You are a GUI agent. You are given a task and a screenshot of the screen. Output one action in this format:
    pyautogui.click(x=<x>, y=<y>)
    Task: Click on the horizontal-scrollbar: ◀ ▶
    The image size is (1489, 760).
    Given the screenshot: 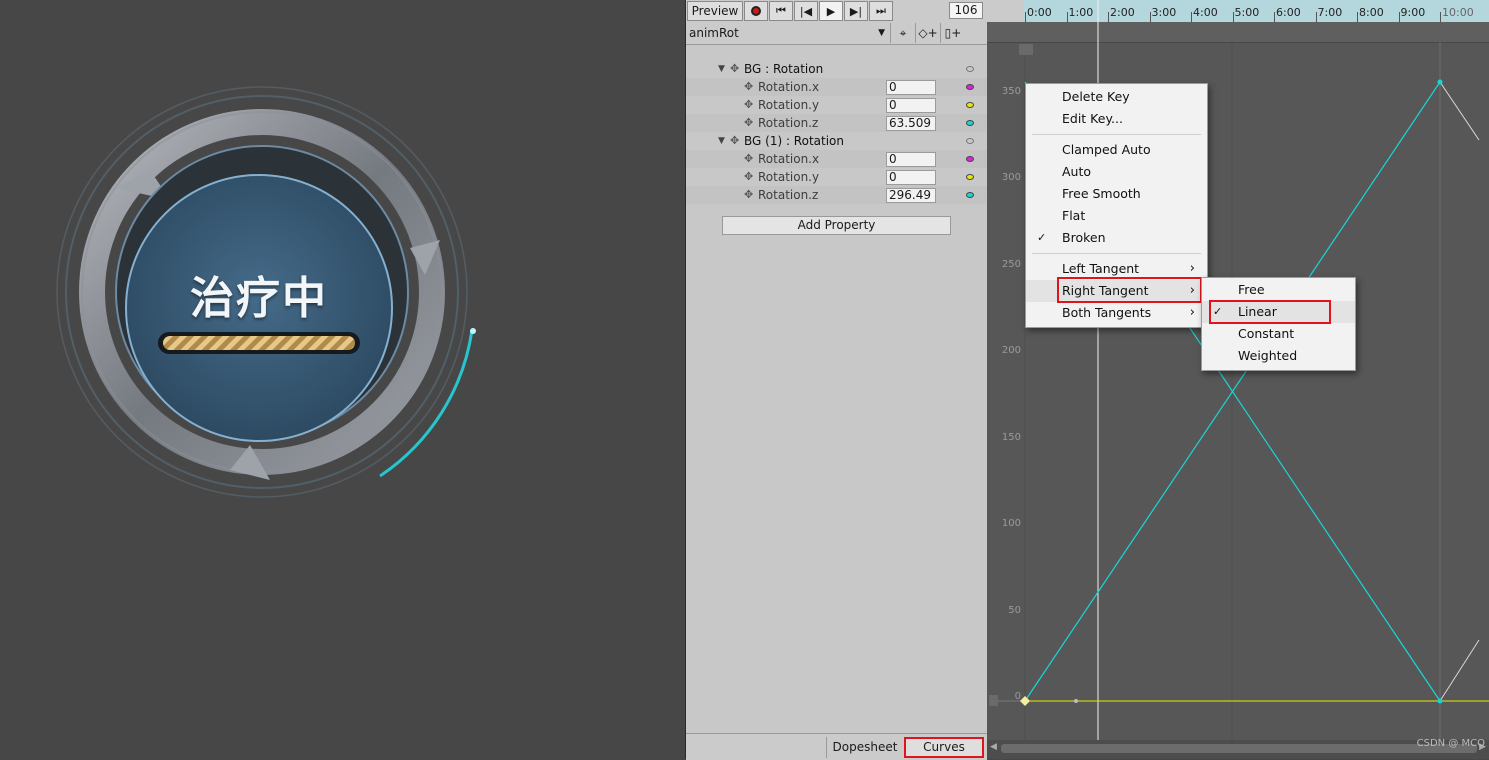 What is the action you would take?
    pyautogui.click(x=1238, y=749)
    